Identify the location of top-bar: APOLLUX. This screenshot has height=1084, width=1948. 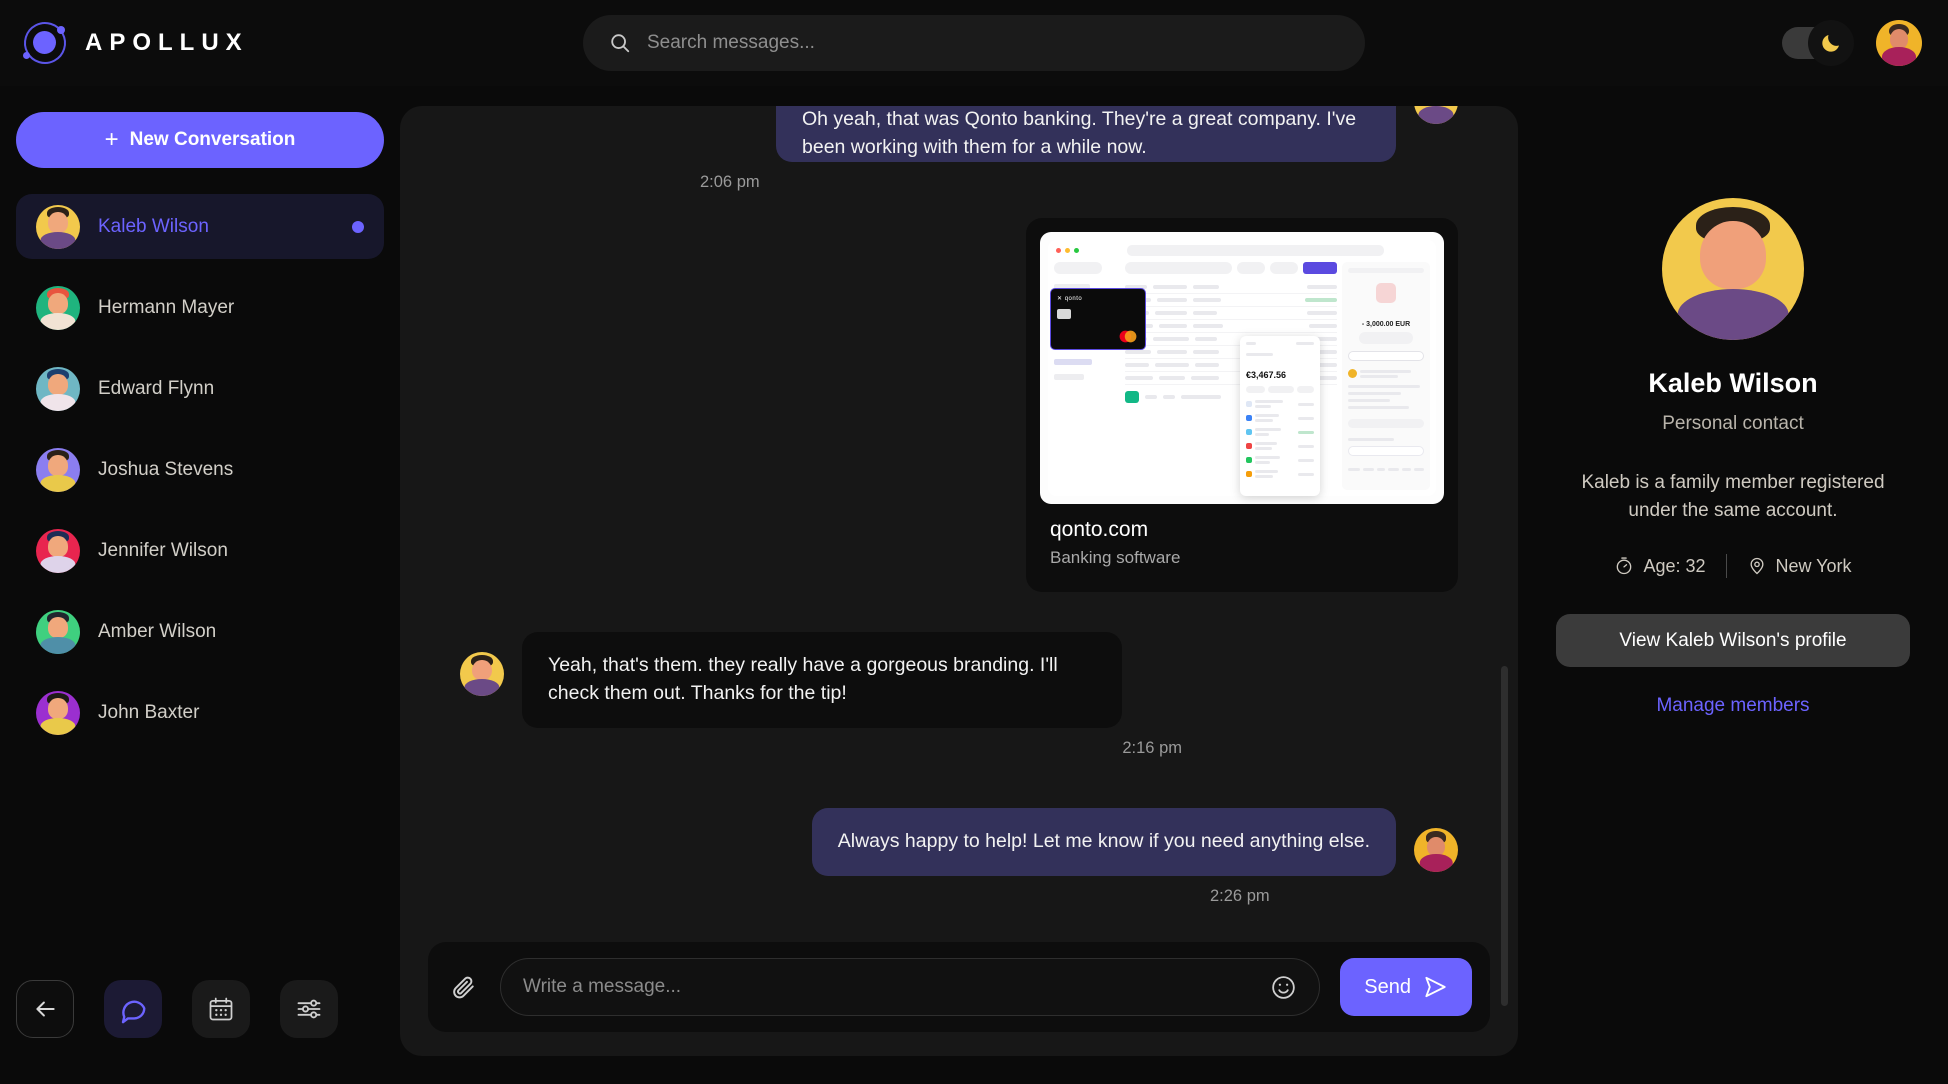
(974, 43).